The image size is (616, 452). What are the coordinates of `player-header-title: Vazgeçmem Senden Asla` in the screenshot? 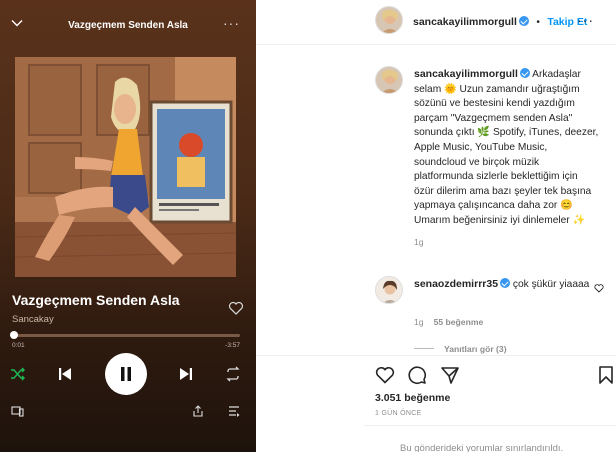 It's located at (128, 25).